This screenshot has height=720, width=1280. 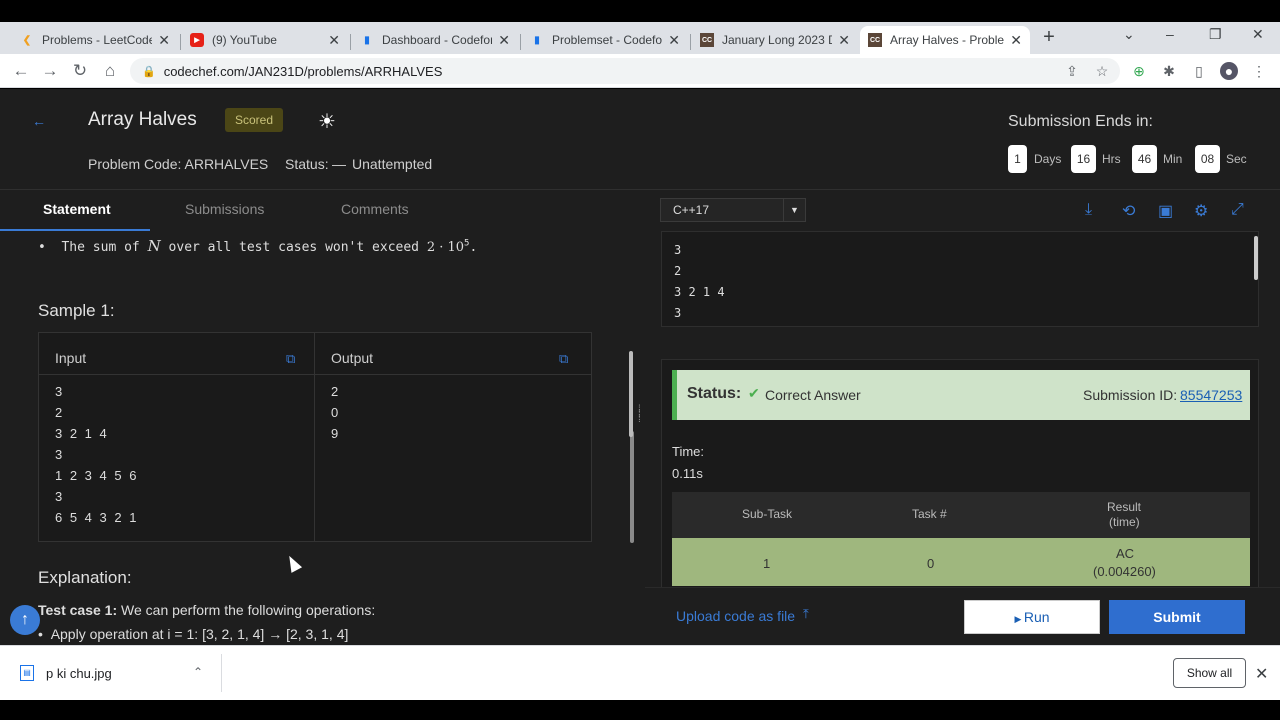 I want to click on reload-icon: ↻, so click(x=80, y=71).